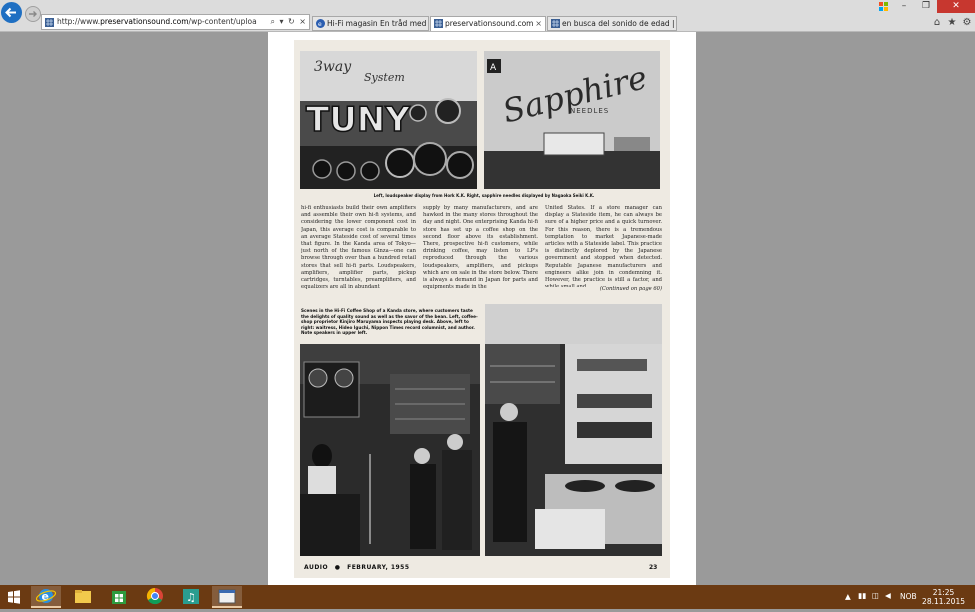 This screenshot has height=612, width=975. I want to click on network-icon: ◫, so click(875, 595).